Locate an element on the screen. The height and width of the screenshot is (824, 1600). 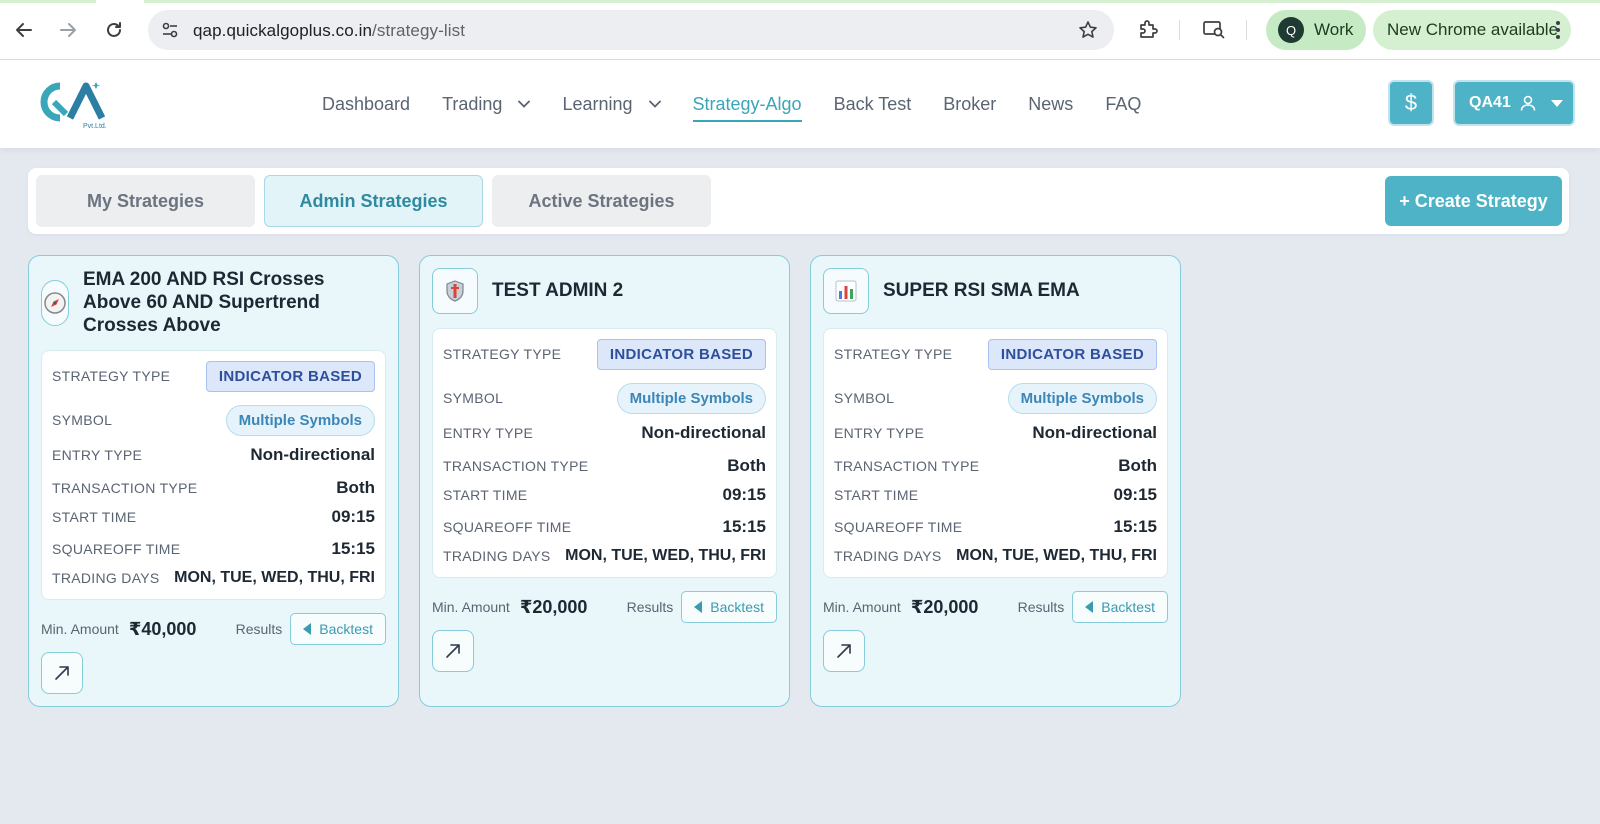
address-bar: qap.quickalgoplus.co.in/strategy-list is located at coordinates (631, 30).